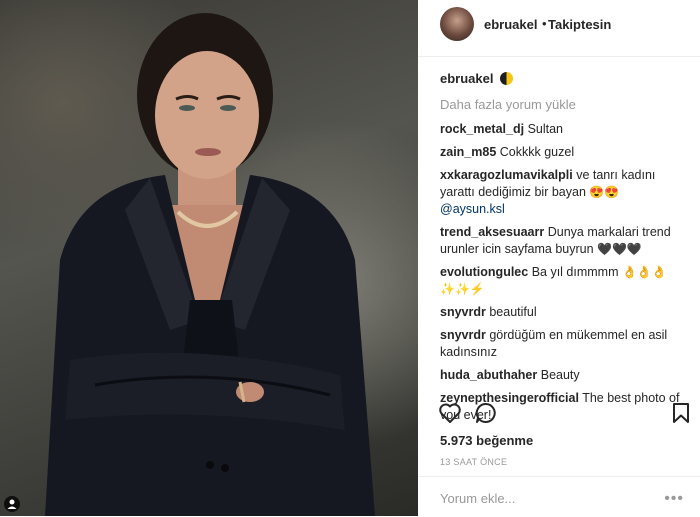 Image resolution: width=700 pixels, height=517 pixels. I want to click on comment-icon, so click(486, 413).